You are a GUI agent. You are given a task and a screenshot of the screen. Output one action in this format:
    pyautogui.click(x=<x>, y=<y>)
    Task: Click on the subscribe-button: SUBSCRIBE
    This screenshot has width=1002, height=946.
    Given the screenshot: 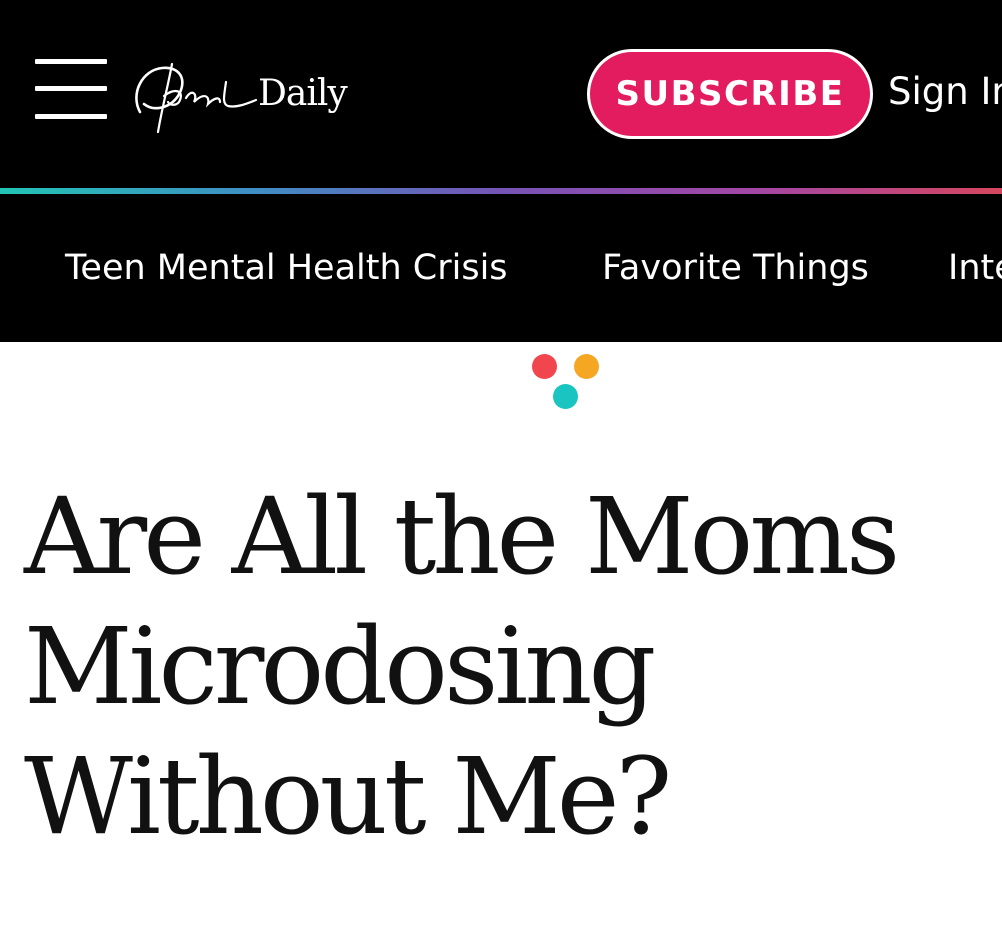 What is the action you would take?
    pyautogui.click(x=730, y=94)
    